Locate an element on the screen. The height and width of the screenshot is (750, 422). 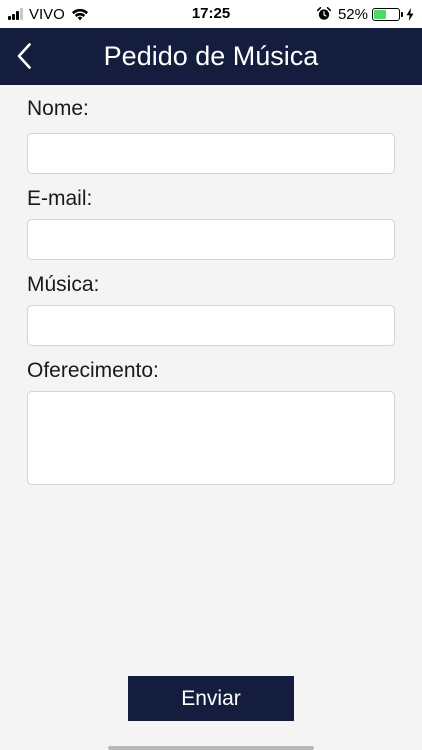
email-input is located at coordinates (211, 239).